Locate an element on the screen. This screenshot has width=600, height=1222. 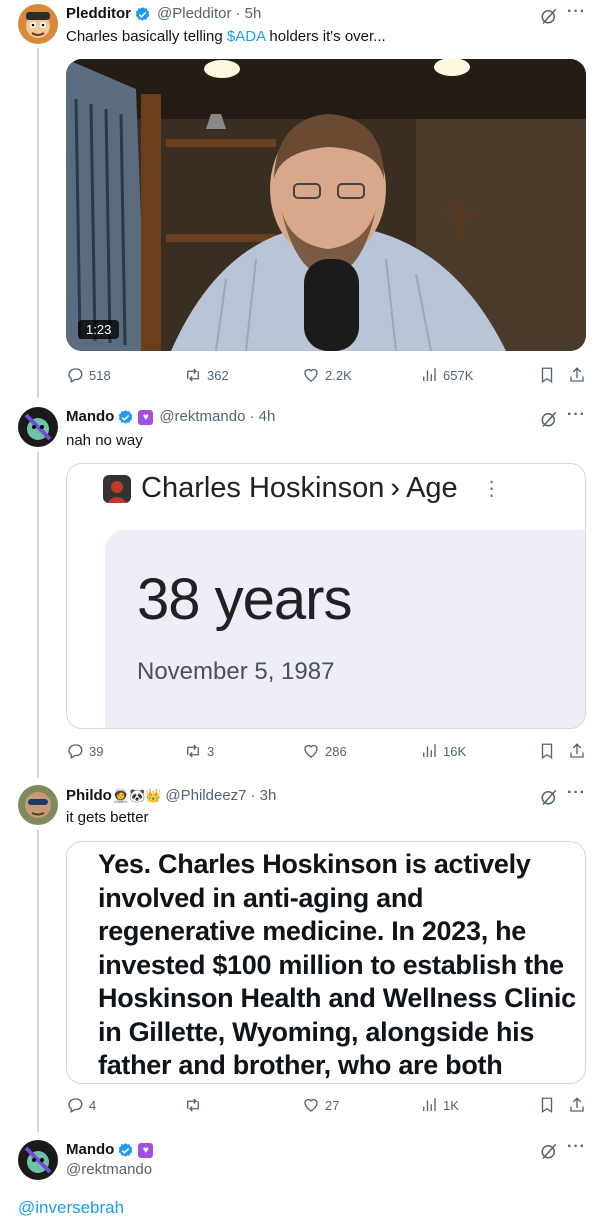
author-handle: @Phildeez7 is located at coordinates (205, 796).